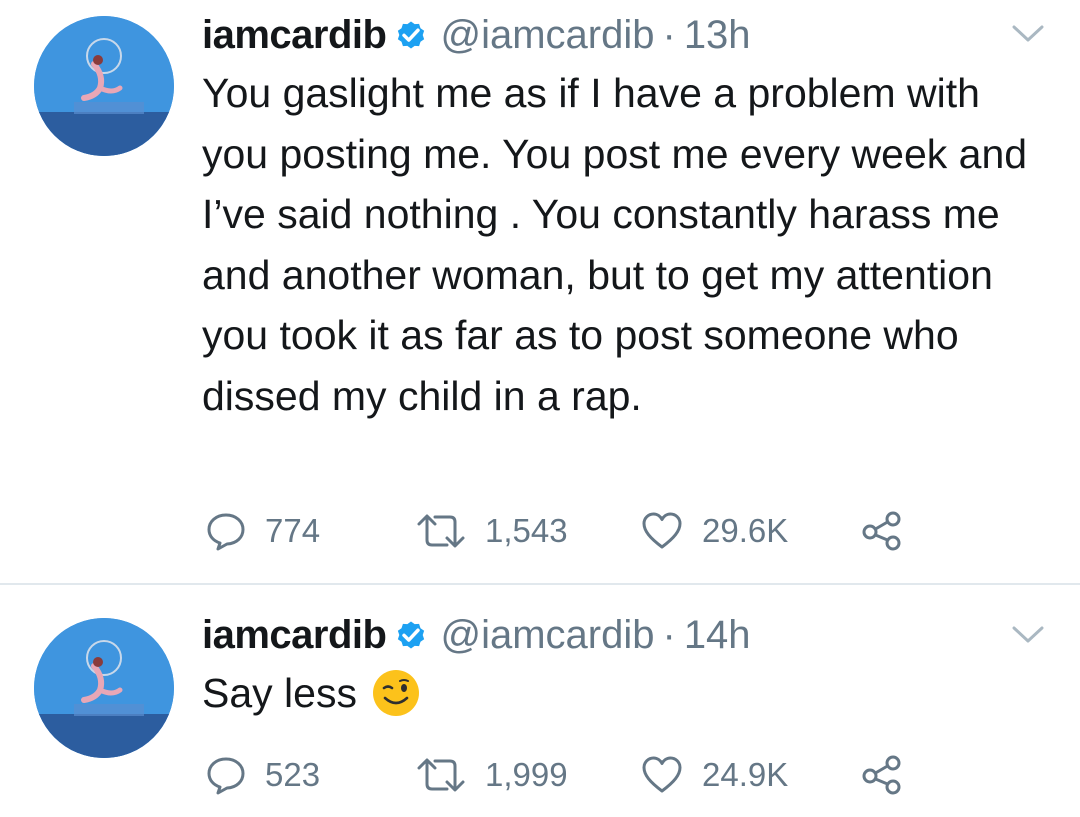  Describe the element at coordinates (585, 775) in the screenshot. I see `tweet-actions: 523 1,999 24.9K` at that location.